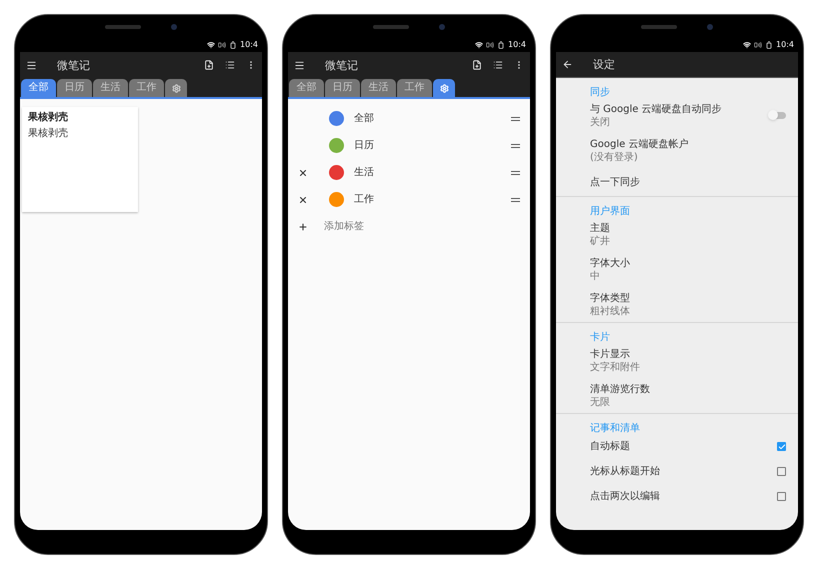 Image resolution: width=819 pixels, height=567 pixels. What do you see at coordinates (615, 429) in the screenshot?
I see `section-header: 记事和清单` at bounding box center [615, 429].